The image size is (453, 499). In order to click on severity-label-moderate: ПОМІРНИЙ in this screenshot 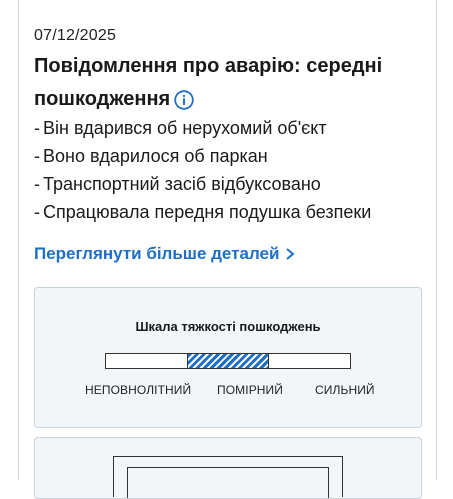, I will do `click(250, 390)`.